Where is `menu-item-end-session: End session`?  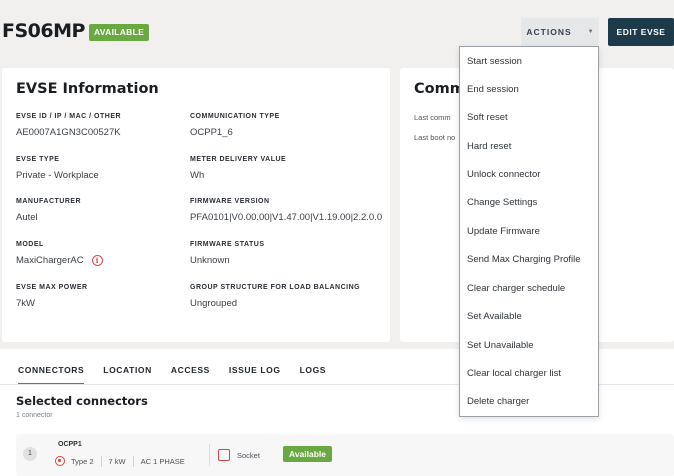
menu-item-end-session: End session is located at coordinates (529, 90).